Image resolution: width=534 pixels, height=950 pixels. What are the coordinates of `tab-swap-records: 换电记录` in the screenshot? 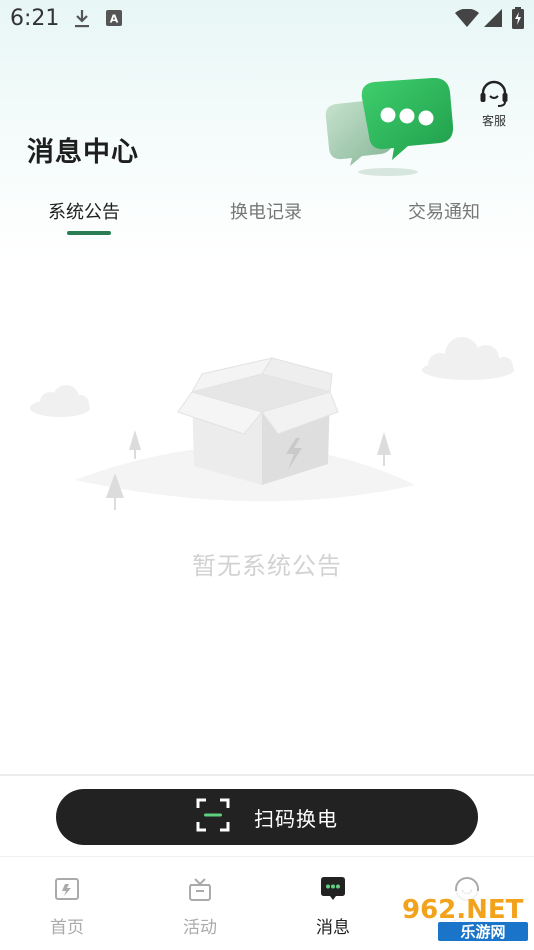 It's located at (266, 211).